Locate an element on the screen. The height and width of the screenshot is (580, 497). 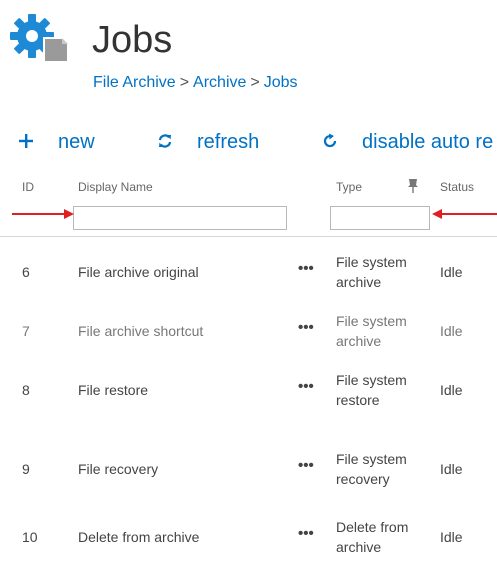
row-display-name: File recovery is located at coordinates (118, 469).